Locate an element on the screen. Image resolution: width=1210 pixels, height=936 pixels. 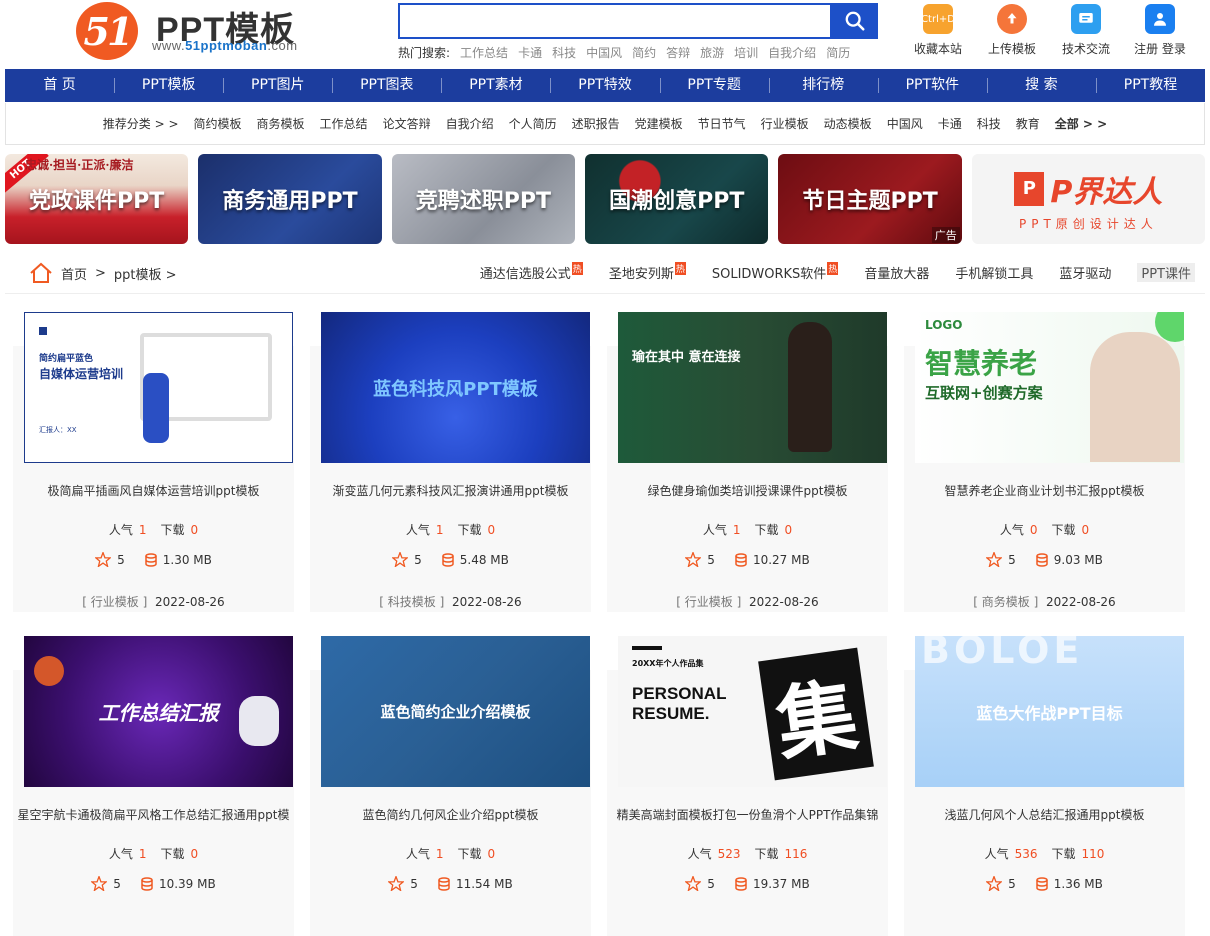
template-title: 绿色健身瑜伽类培训授课课件ppt模板 is located at coordinates (747, 490).